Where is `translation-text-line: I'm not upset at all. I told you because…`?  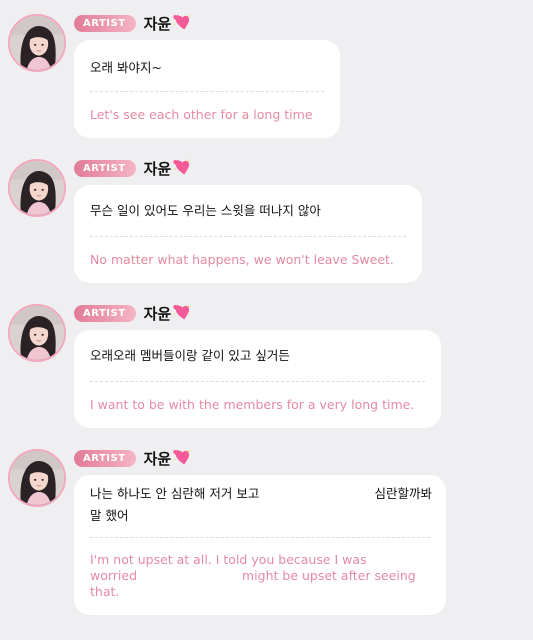 translation-text-line: I'm not upset at all. I told you because… is located at coordinates (228, 559).